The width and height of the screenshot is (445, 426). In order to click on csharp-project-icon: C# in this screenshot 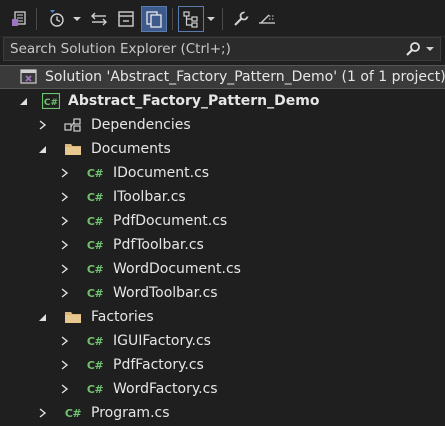, I will do `click(51, 101)`.